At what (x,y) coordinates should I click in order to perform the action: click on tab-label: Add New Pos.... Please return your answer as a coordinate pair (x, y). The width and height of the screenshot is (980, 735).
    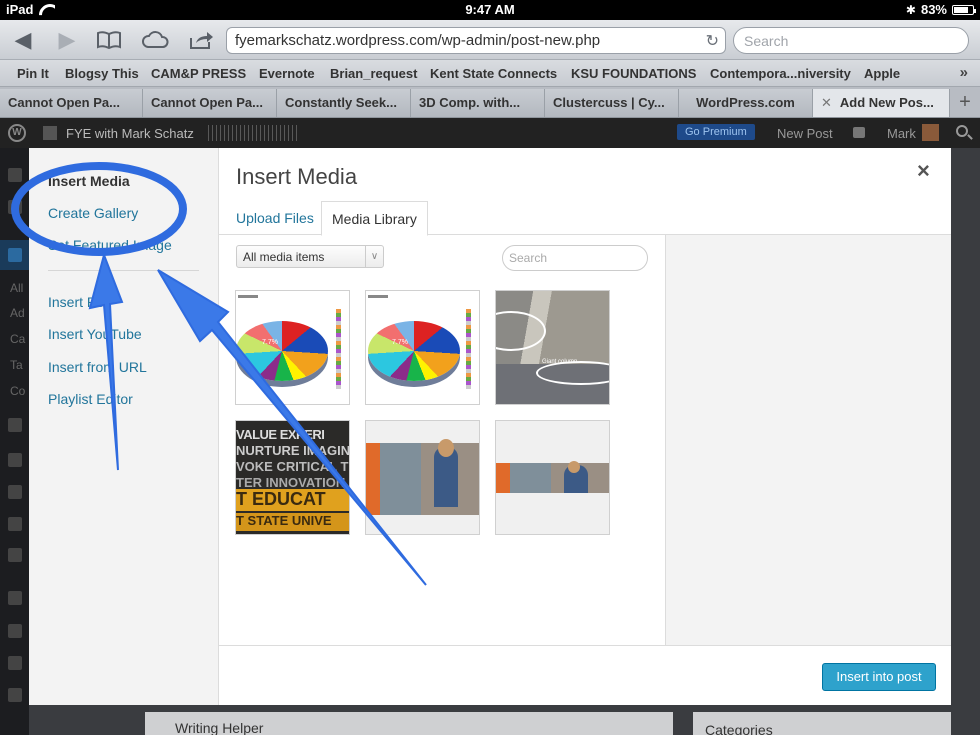
    Looking at the image, I should click on (886, 102).